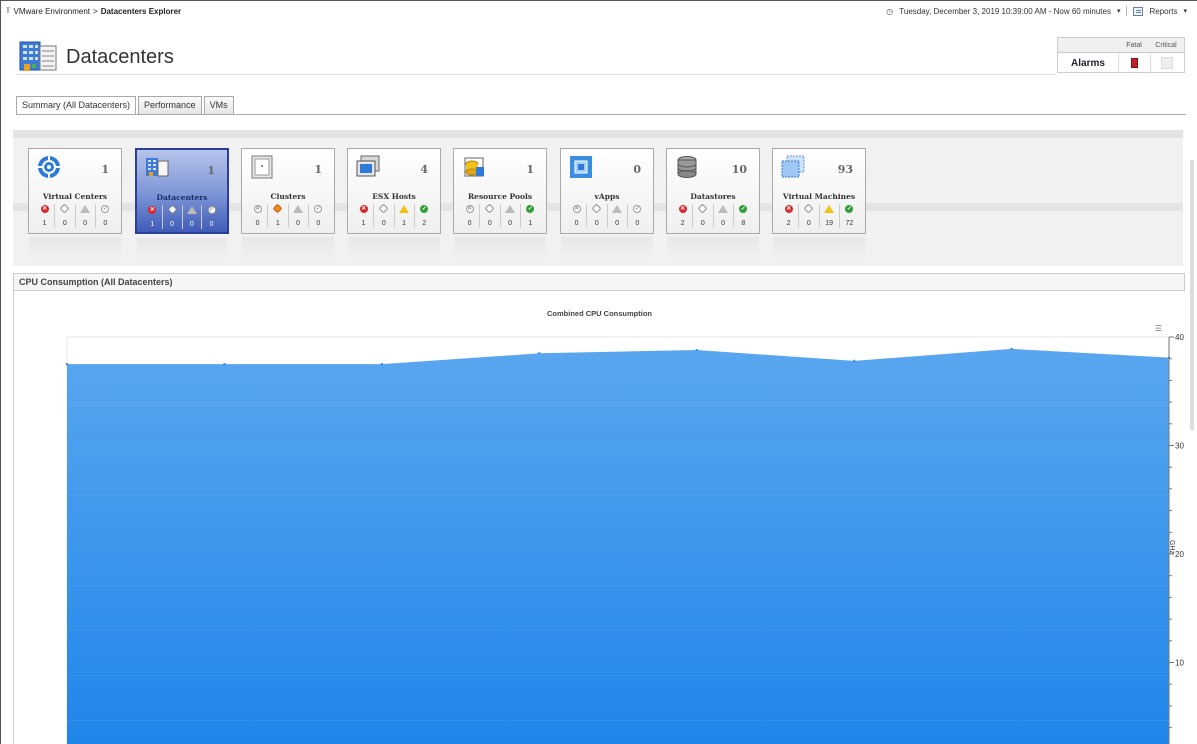 The height and width of the screenshot is (744, 1197). I want to click on y-tick-label: 30, so click(1179, 446).